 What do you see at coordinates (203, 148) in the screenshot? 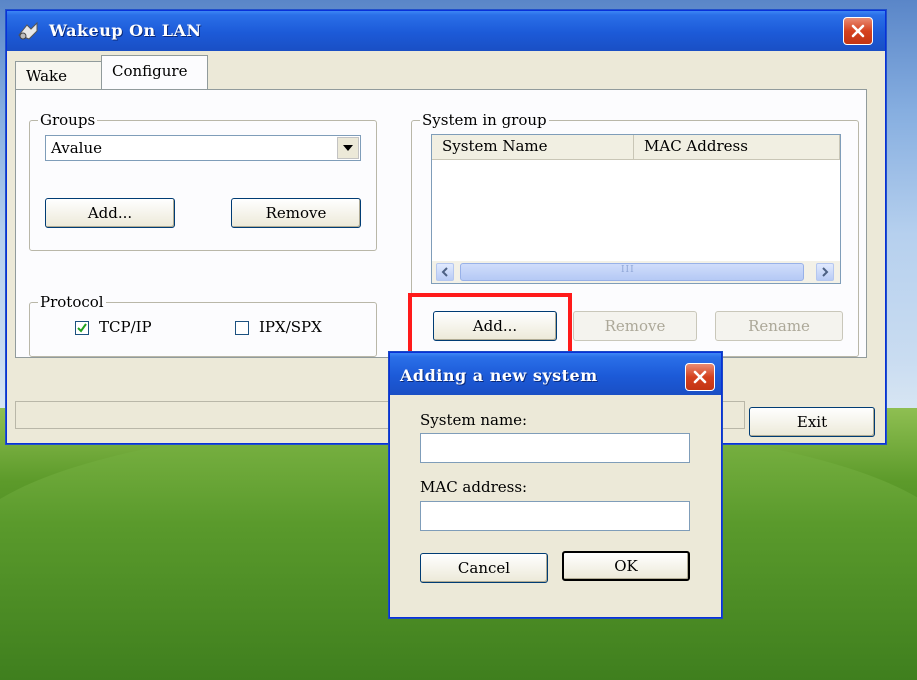
I see `groups-dropdown: Avalue` at bounding box center [203, 148].